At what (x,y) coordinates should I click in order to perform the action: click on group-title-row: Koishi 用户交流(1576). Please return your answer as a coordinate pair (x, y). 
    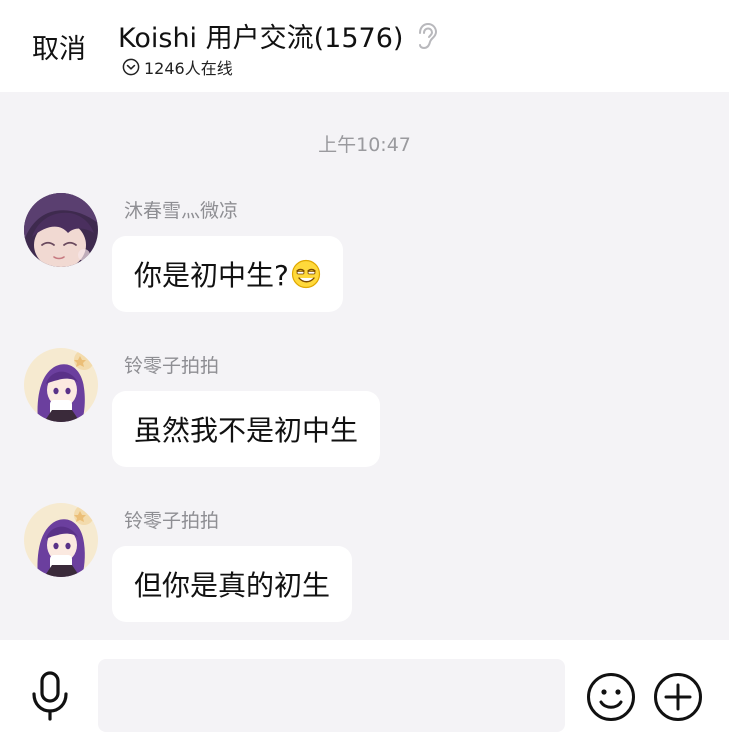
    Looking at the image, I should click on (278, 35).